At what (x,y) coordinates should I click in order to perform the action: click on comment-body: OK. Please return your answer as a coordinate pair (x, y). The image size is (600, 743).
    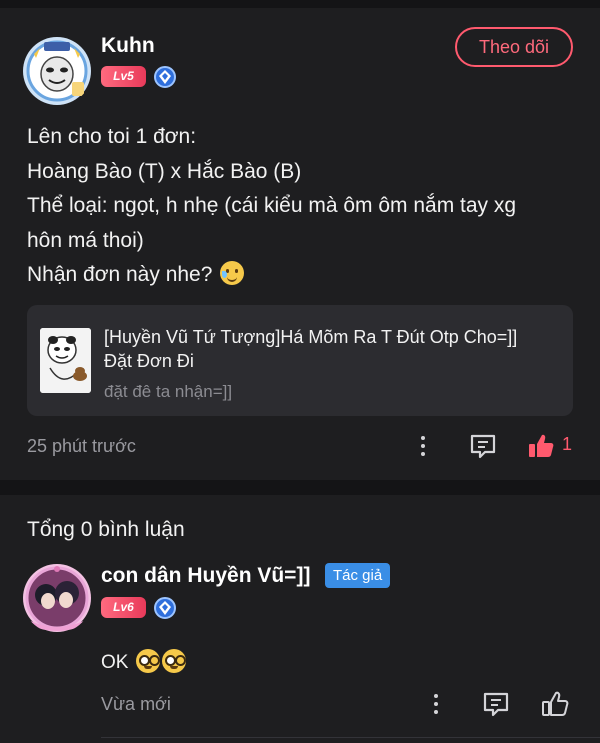
    Looking at the image, I should click on (115, 662).